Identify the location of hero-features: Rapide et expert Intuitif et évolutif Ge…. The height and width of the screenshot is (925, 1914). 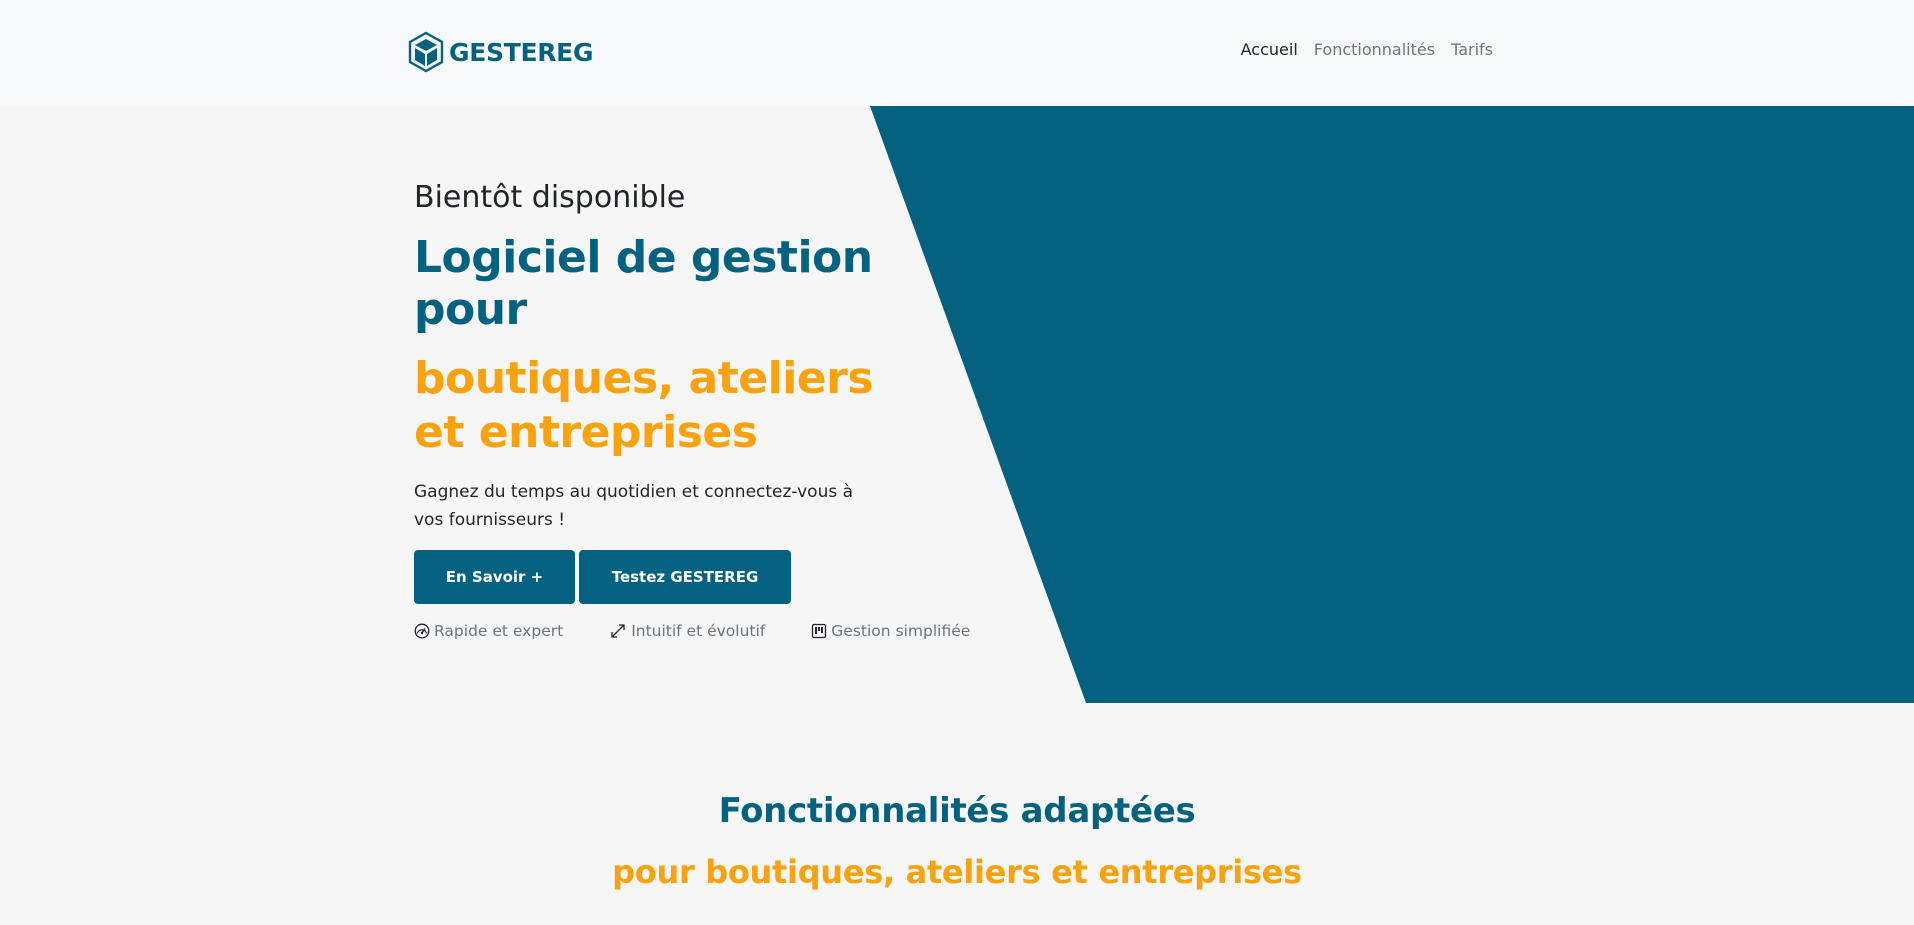
(694, 631).